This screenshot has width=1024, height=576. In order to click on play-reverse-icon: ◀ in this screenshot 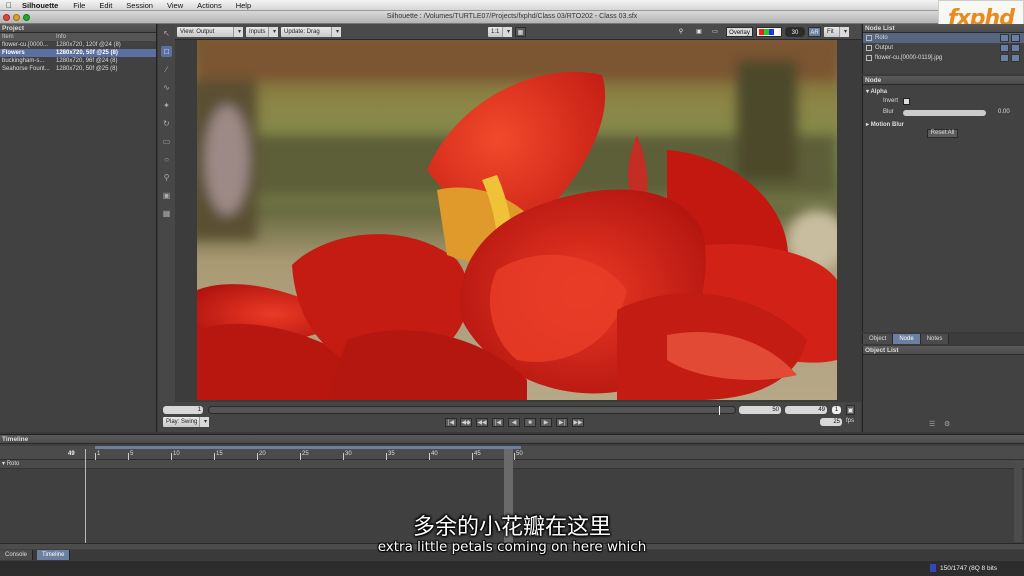, I will do `click(514, 422)`.